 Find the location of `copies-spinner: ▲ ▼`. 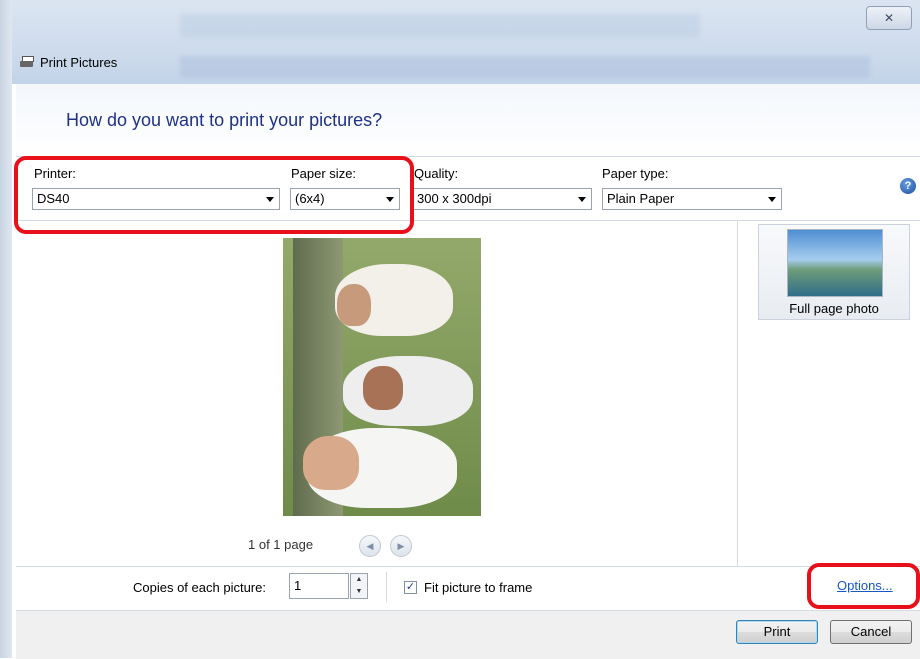

copies-spinner: ▲ ▼ is located at coordinates (359, 586).